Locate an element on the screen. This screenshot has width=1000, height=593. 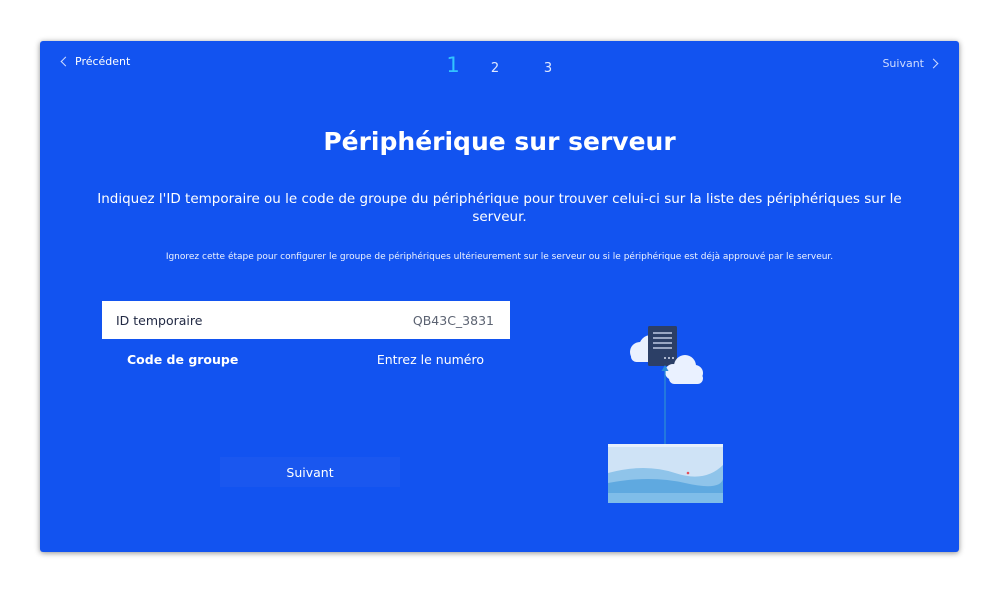
chevron-left-icon is located at coordinates (65, 61).